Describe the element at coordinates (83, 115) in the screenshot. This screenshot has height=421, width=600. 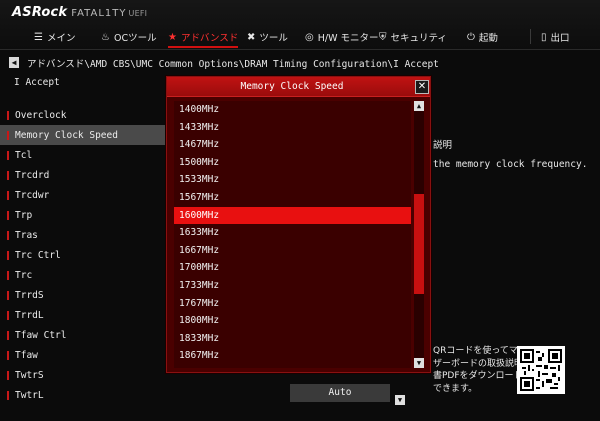
I see `setting-overclock: Overclock` at that location.